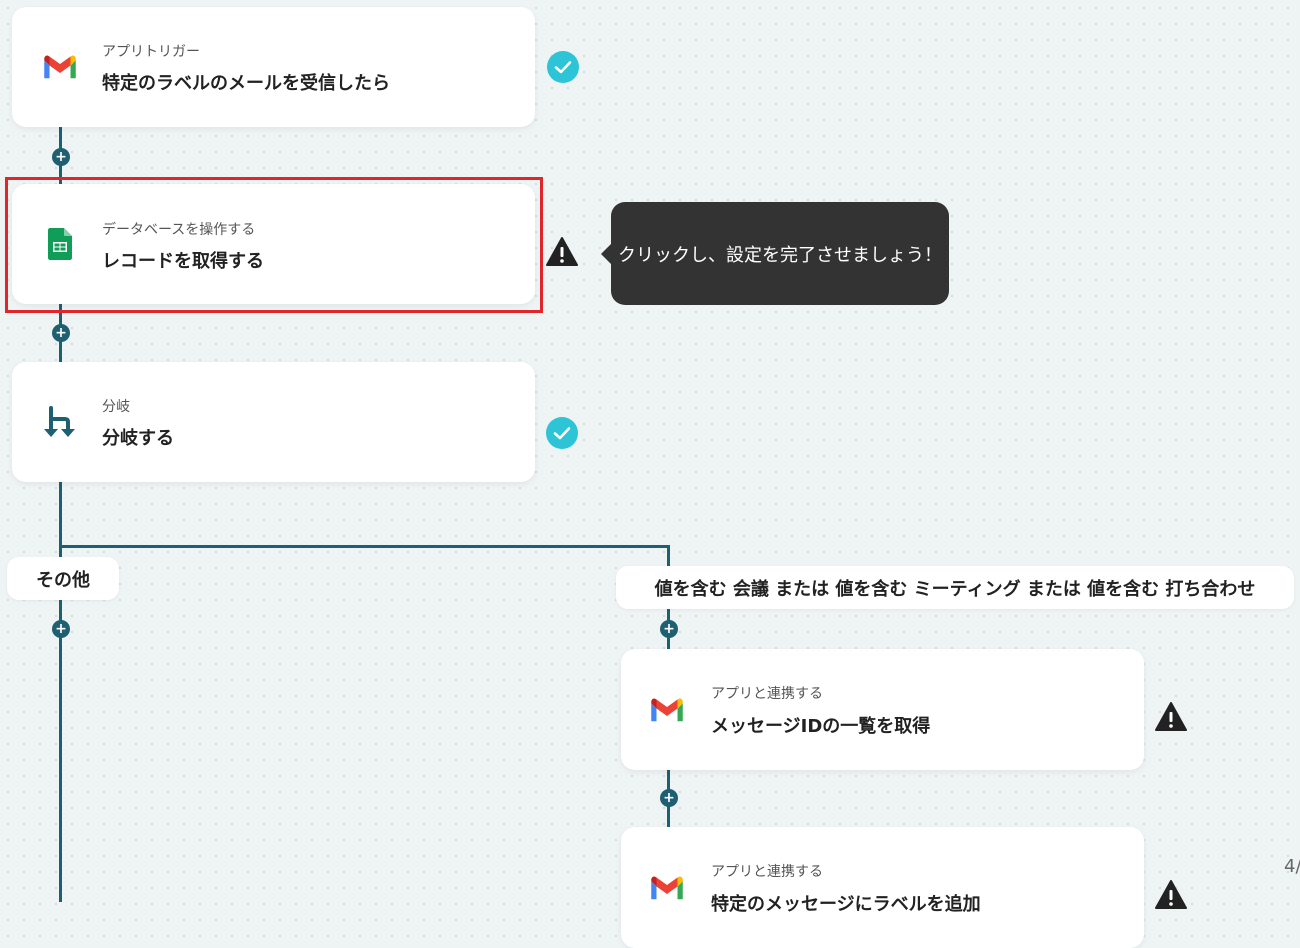  Describe the element at coordinates (1292, 866) in the screenshot. I see `page-indicator: 4/` at that location.